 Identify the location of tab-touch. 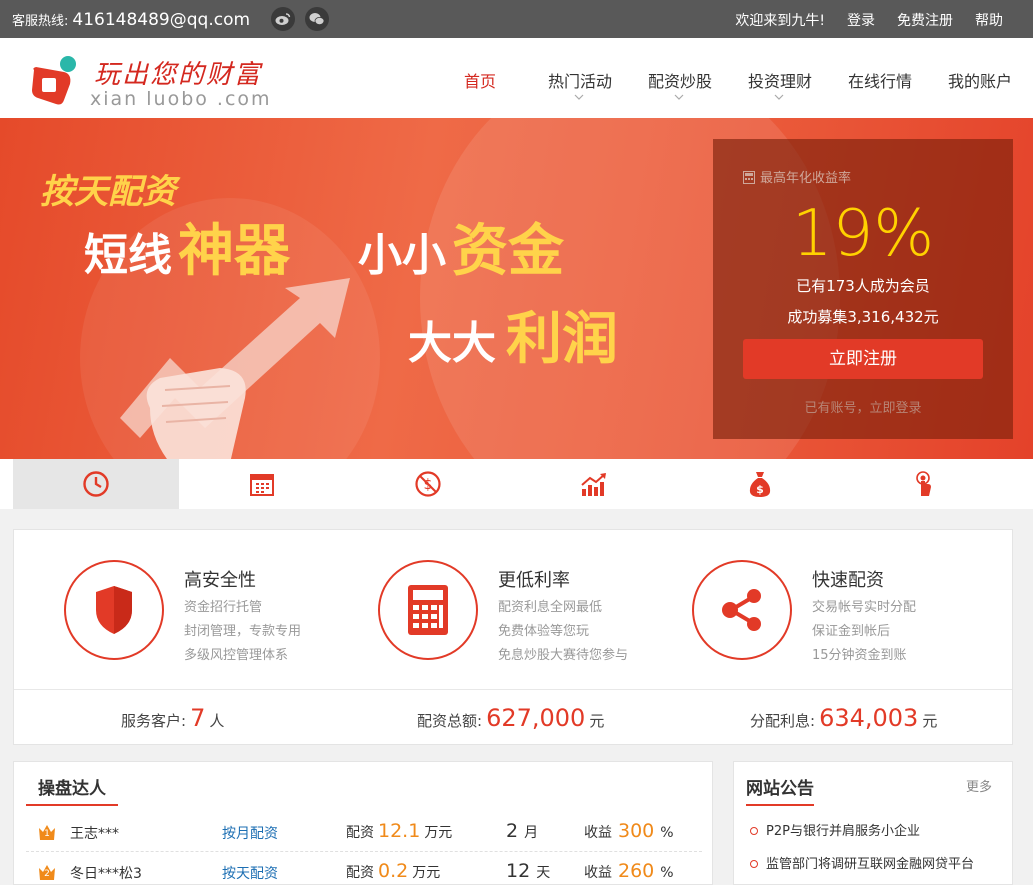
(926, 484).